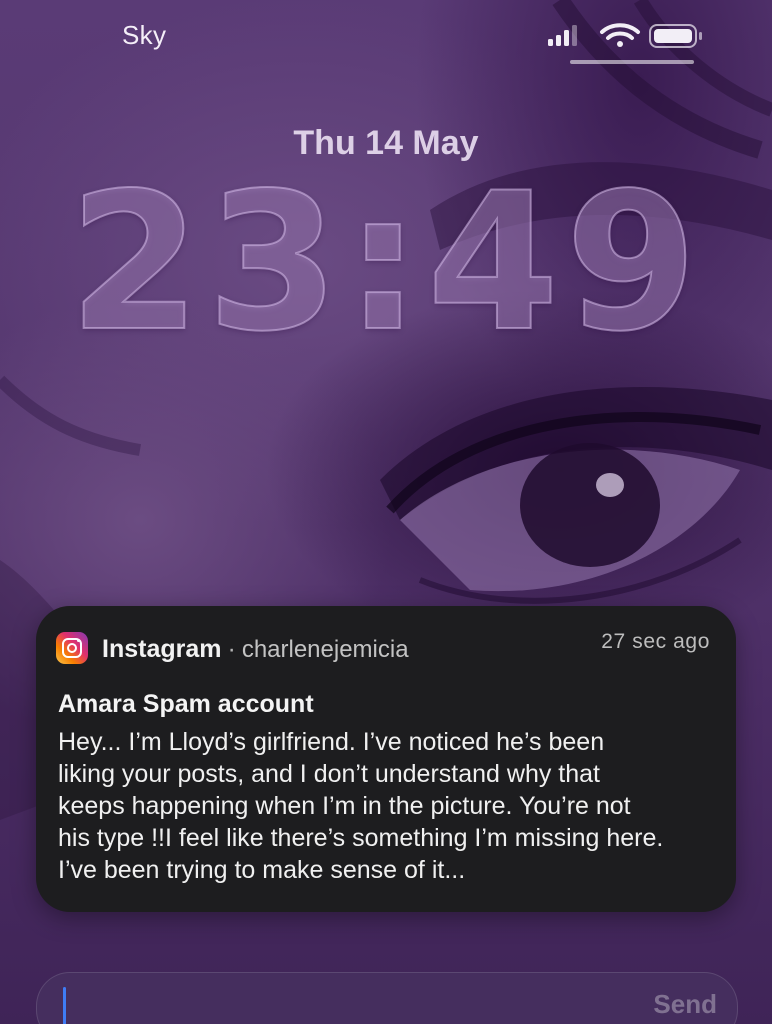 This screenshot has height=1024, width=772. What do you see at coordinates (675, 36) in the screenshot?
I see `battery-icon` at bounding box center [675, 36].